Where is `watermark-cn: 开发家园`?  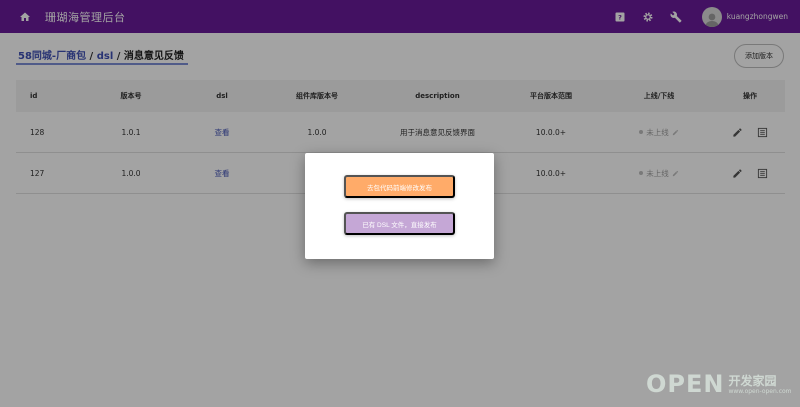 watermark-cn: 开发家园 is located at coordinates (752, 381).